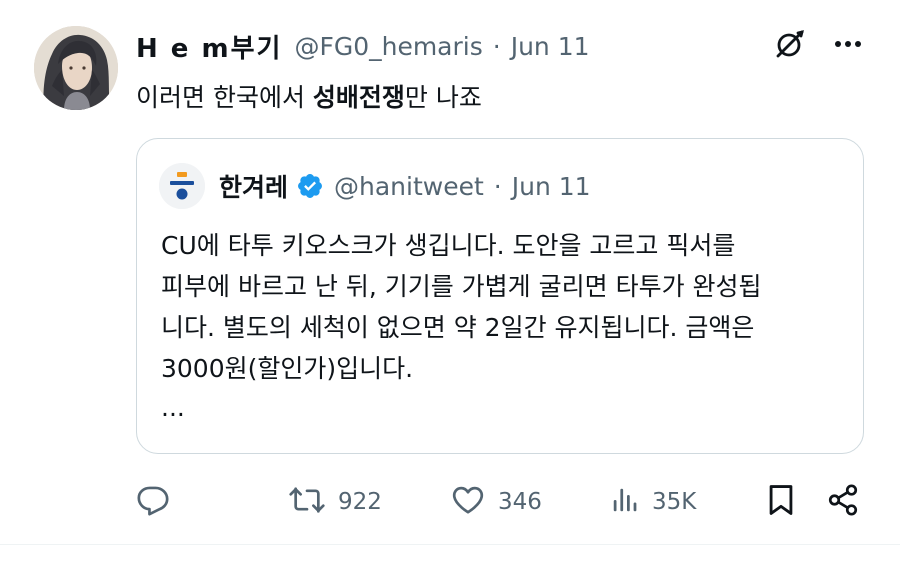 The height and width of the screenshot is (568, 900). I want to click on reply-button, so click(159, 502).